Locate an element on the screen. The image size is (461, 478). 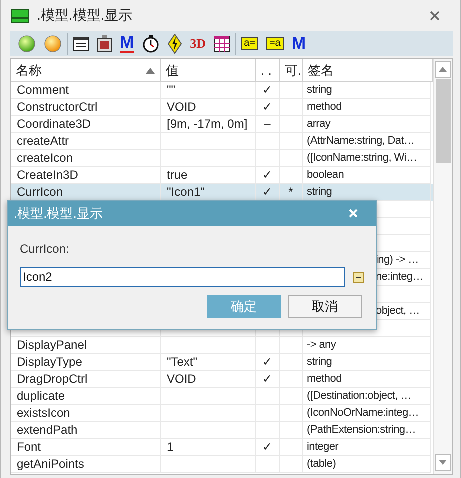
tag-button: =a is located at coordinates (275, 43).